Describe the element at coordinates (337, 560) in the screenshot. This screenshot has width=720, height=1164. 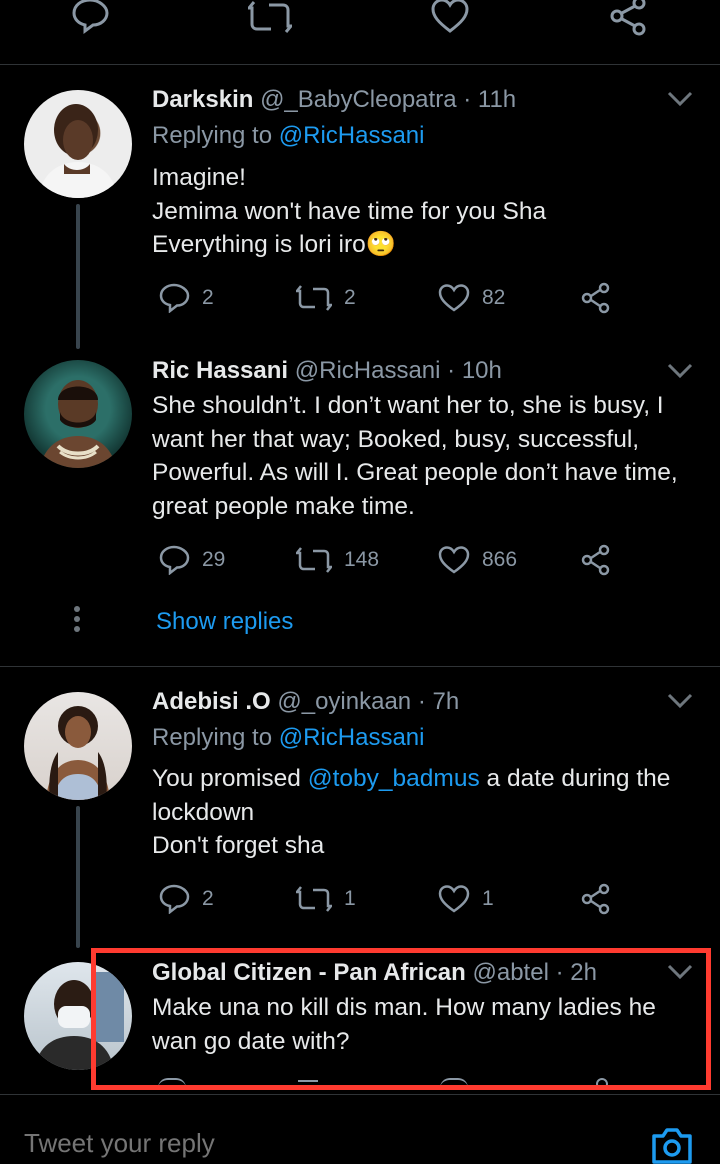
I see `retweet-button: 148` at that location.